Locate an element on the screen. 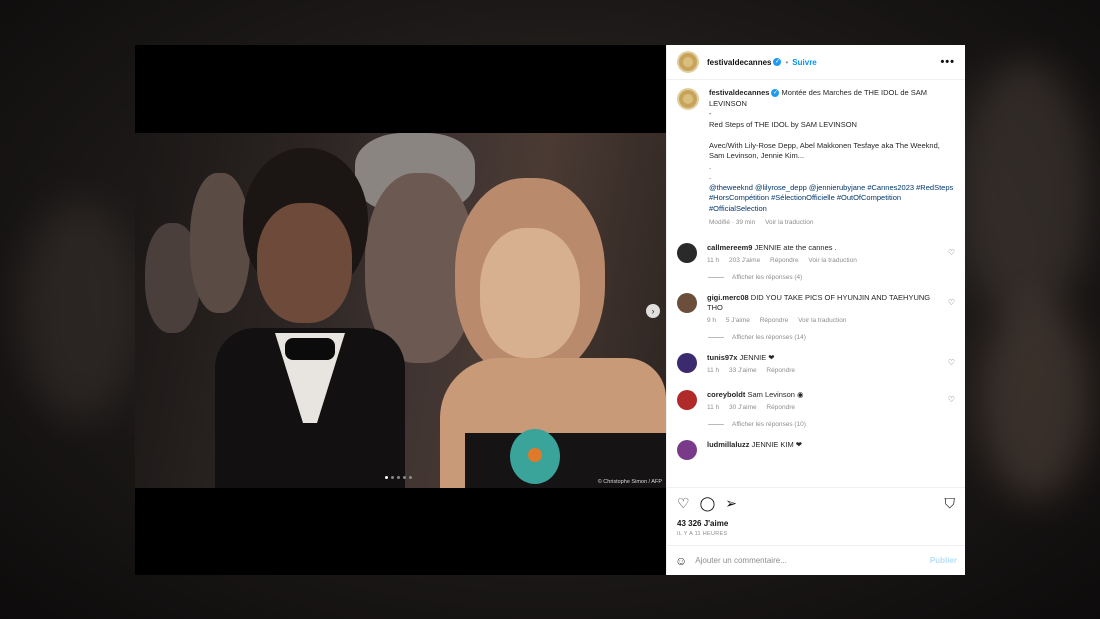 The image size is (1100, 619). comment-likes: 30 J'aime is located at coordinates (743, 407).